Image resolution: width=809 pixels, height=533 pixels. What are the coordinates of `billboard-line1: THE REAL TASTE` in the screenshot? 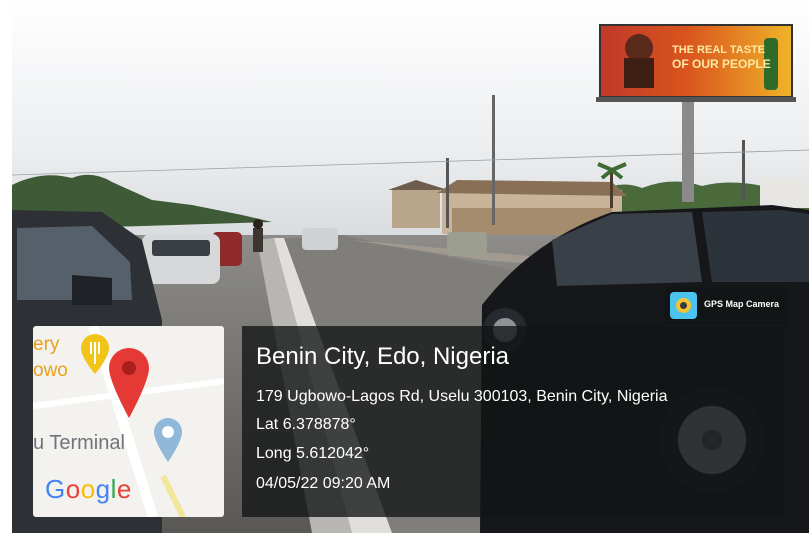 It's located at (718, 50).